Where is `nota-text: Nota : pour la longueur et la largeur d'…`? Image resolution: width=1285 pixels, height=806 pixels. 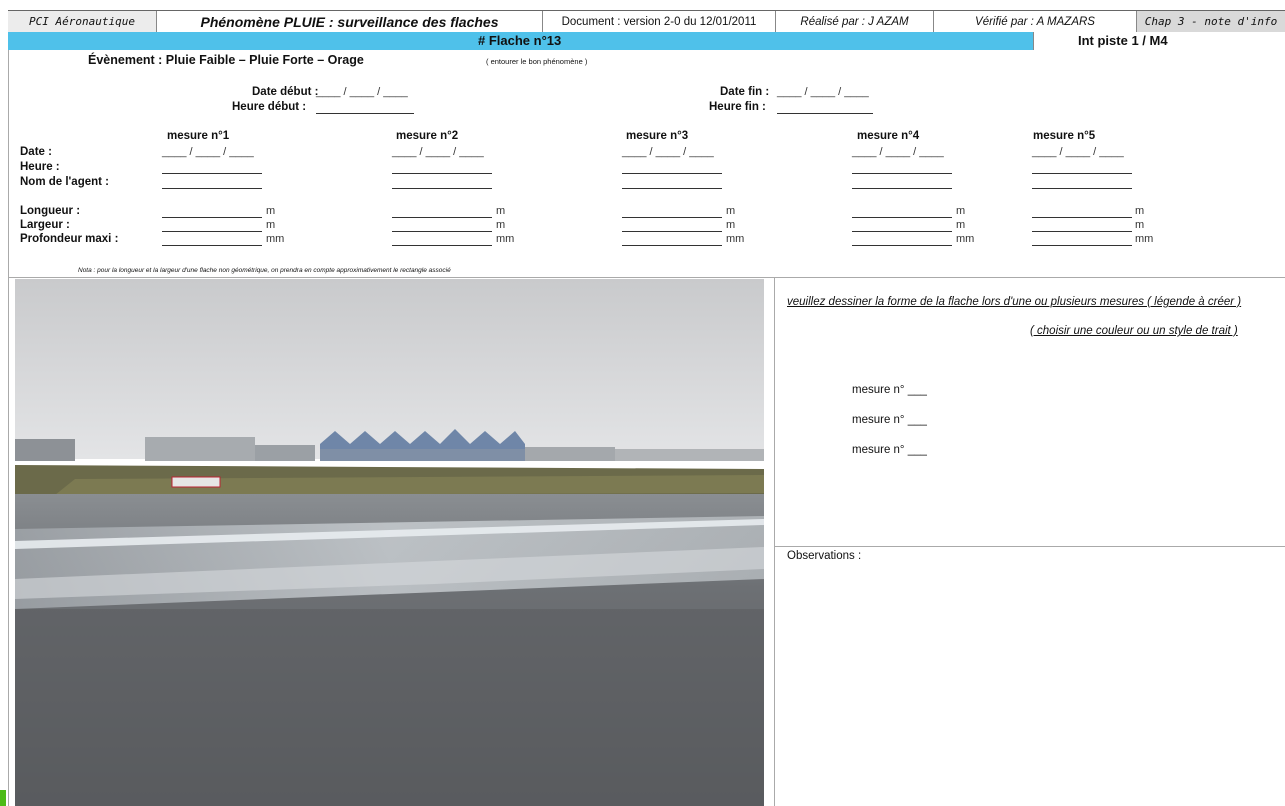
nota-text: Nota : pour la longueur et la largeur d'… is located at coordinates (264, 270).